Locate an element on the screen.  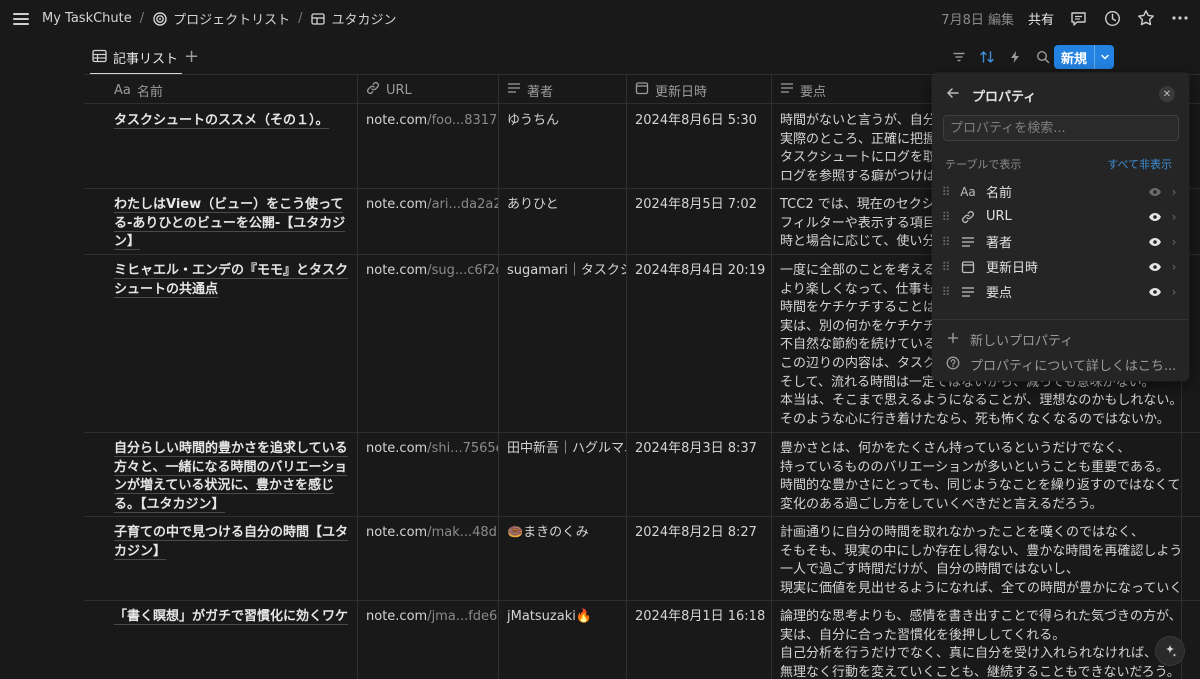
table-icon is located at coordinates (318, 18).